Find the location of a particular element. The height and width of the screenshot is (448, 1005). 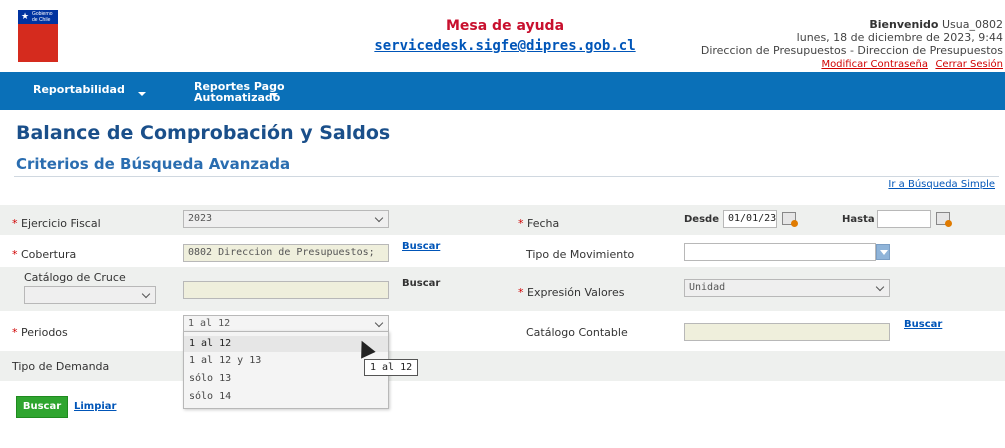

periodos-option: sólo 13 is located at coordinates (286, 379).